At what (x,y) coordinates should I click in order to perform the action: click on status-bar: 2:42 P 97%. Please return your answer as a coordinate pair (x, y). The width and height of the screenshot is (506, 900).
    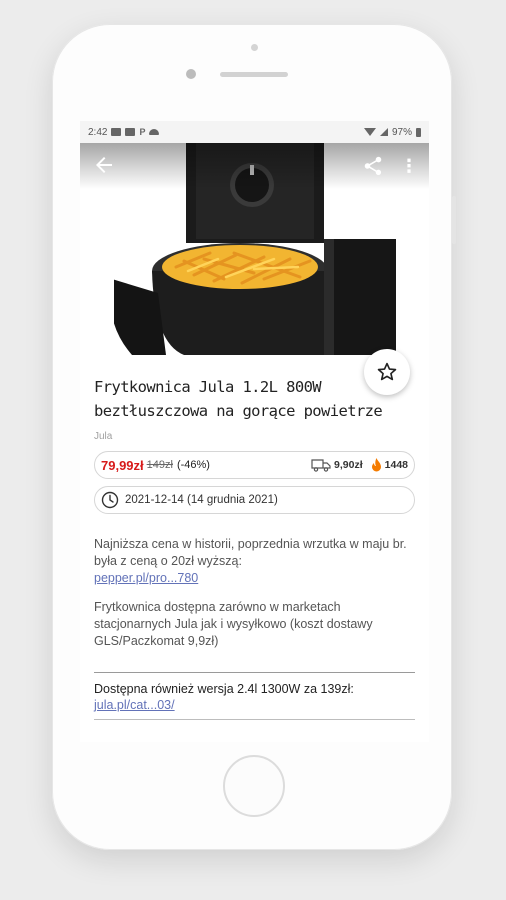
    Looking at the image, I should click on (254, 132).